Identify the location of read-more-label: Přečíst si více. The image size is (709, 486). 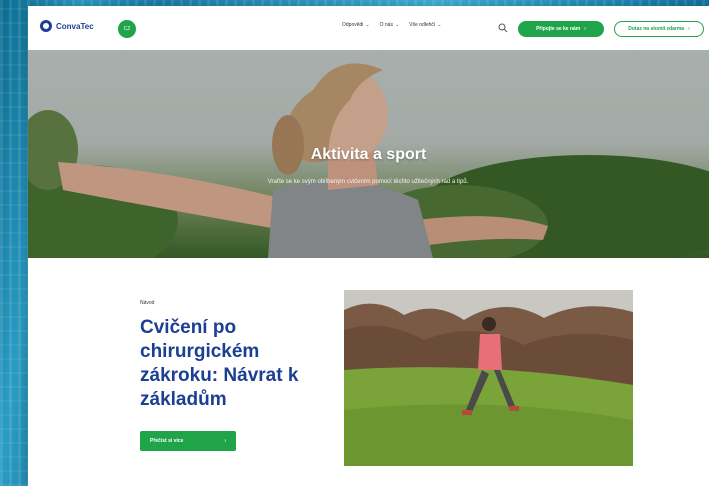
(167, 441).